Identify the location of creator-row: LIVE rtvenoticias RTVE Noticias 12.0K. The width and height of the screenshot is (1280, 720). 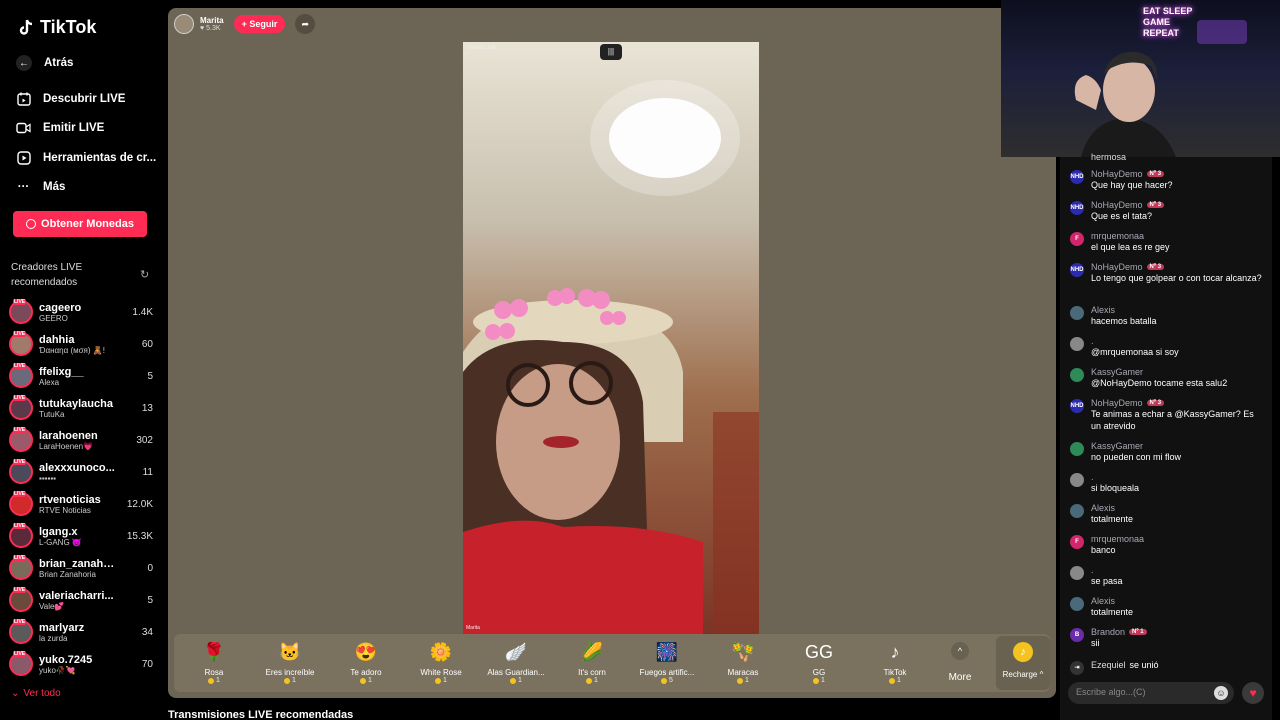
(81, 504).